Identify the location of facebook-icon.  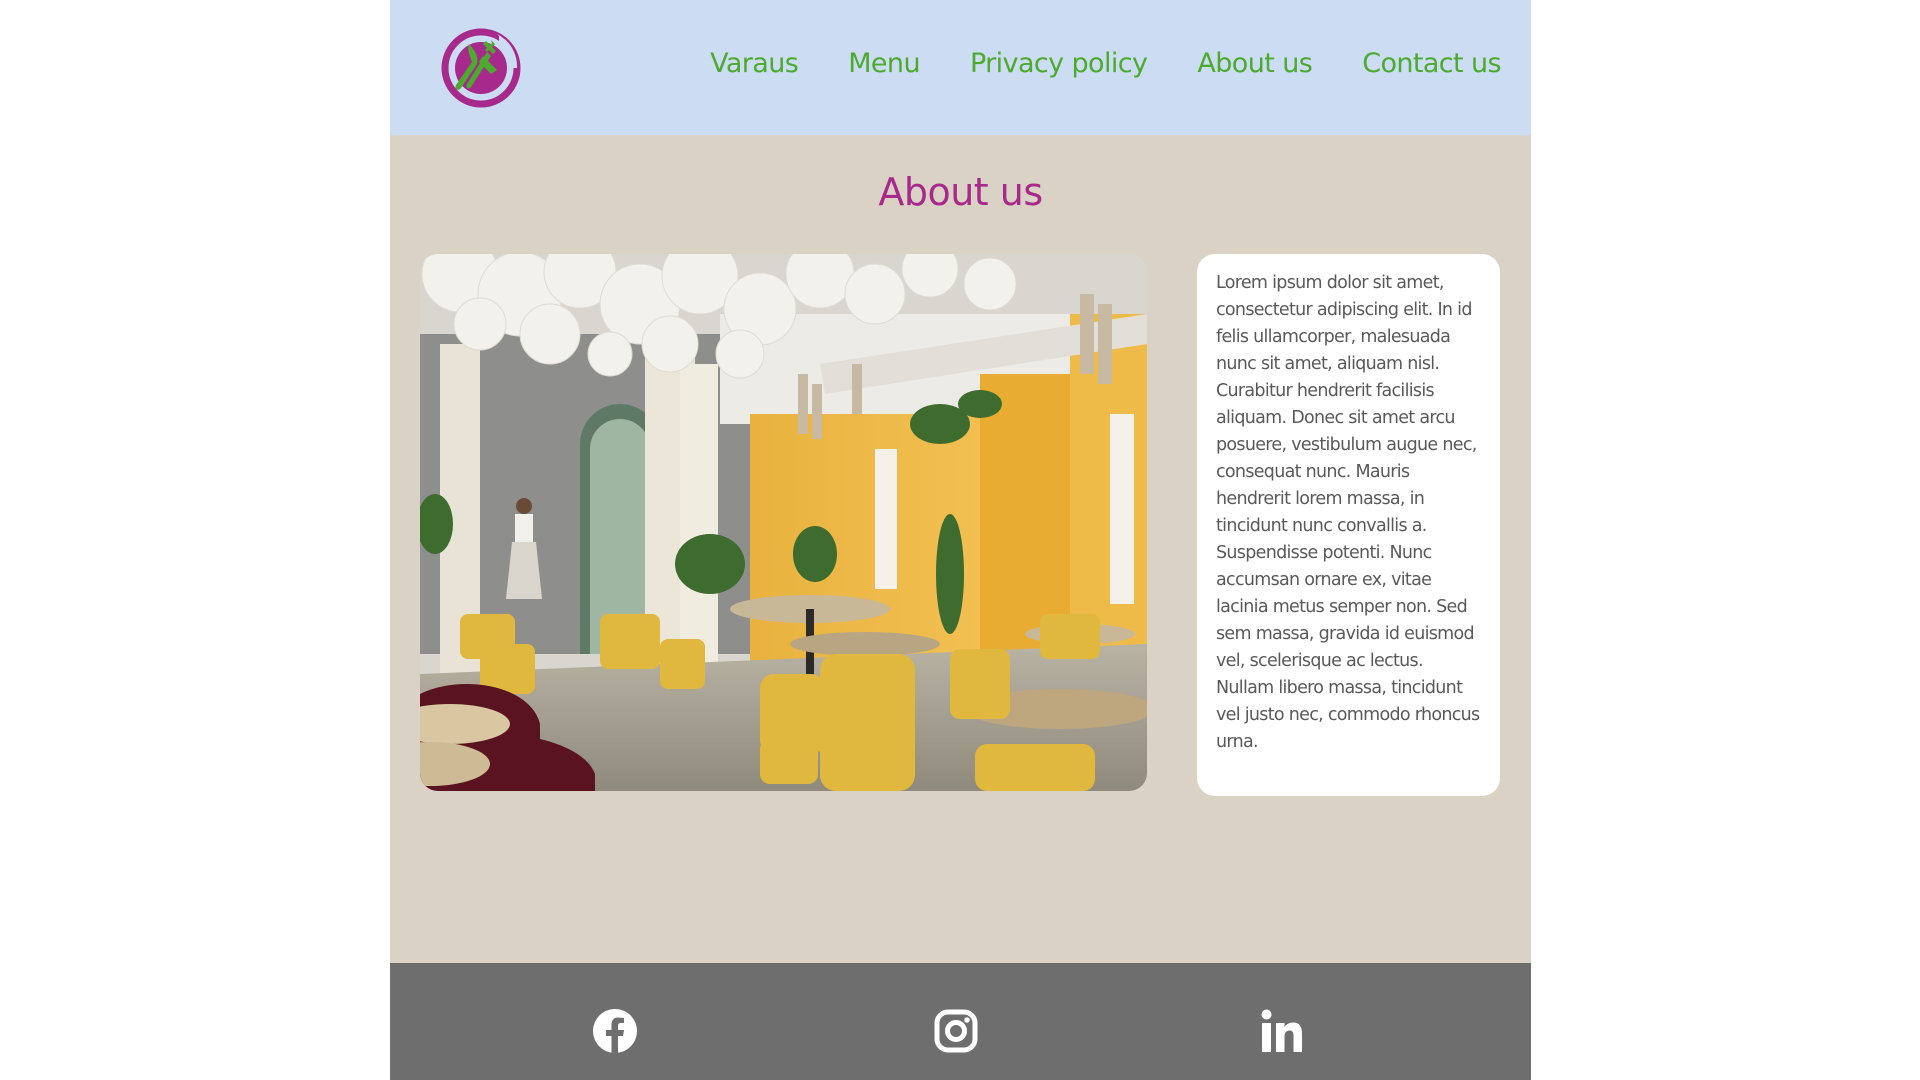
(615, 1031).